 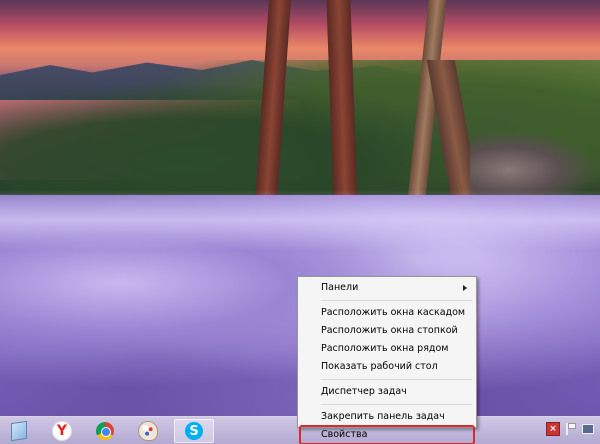 I want to click on taskbar-button-paint, so click(x=148, y=431).